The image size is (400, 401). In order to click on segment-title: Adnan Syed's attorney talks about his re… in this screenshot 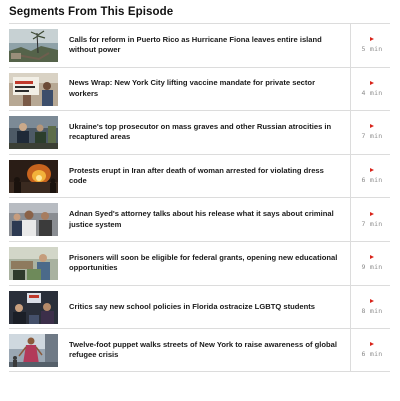, I will do `click(206, 219)`.